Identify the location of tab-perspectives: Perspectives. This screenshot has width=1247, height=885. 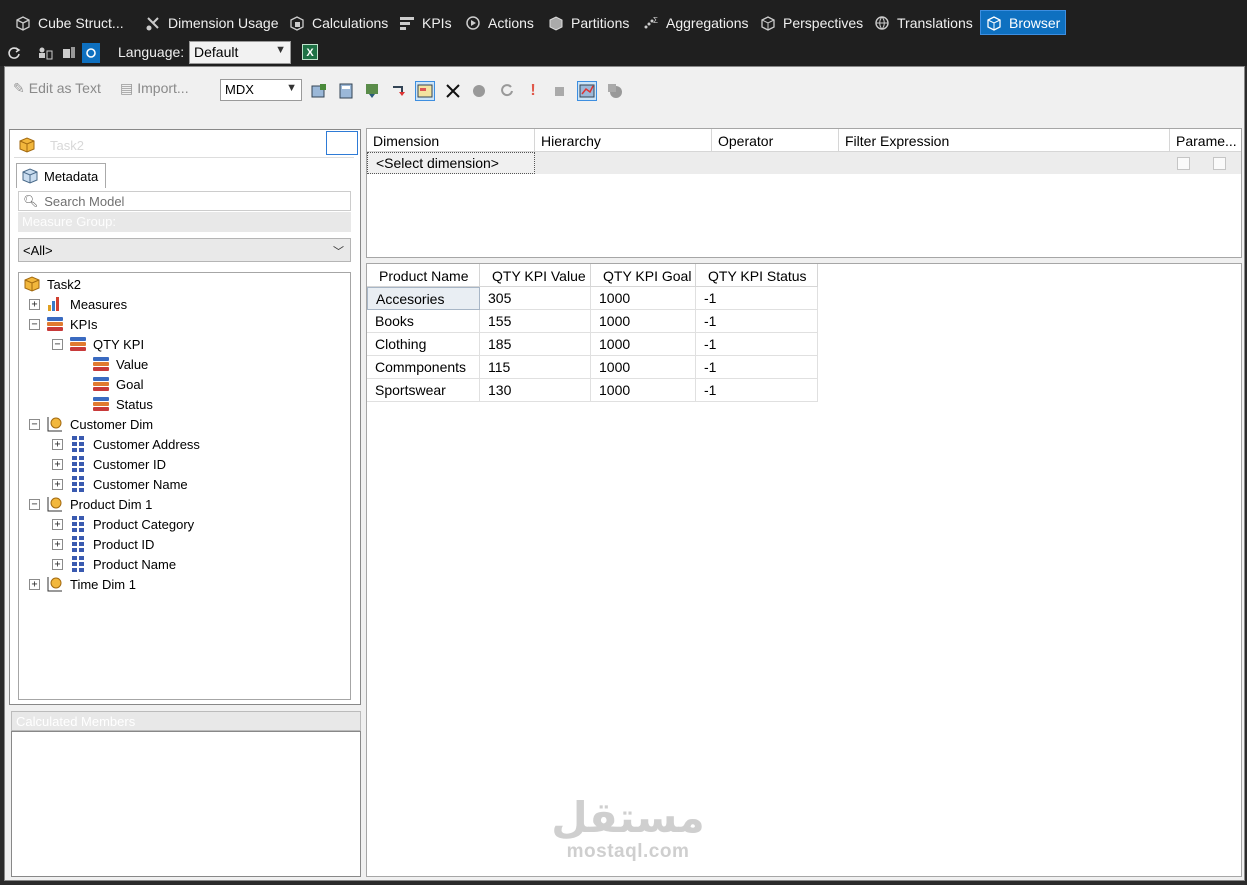
(811, 22).